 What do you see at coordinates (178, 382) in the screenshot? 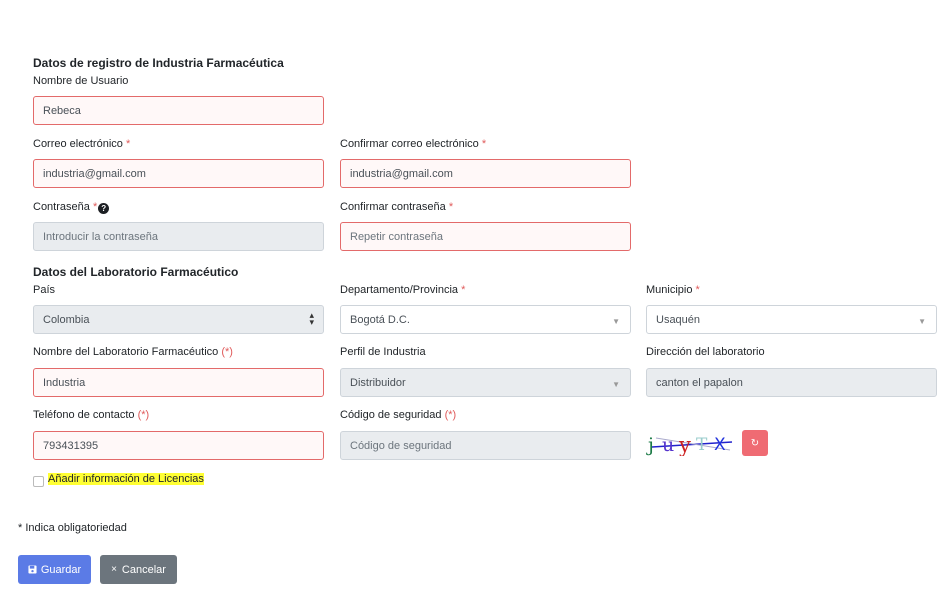
I see `nombre-lab-input: Industria` at bounding box center [178, 382].